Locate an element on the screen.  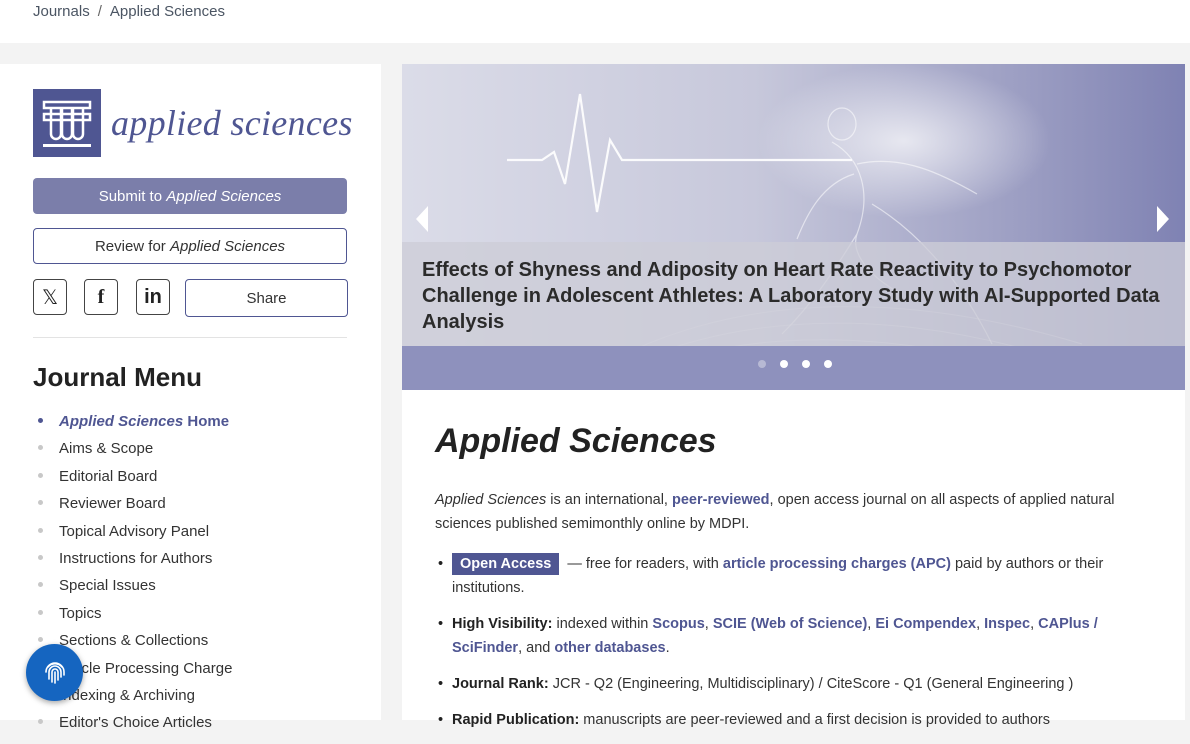
rp-label: Rapid Publication: is located at coordinates (516, 720).